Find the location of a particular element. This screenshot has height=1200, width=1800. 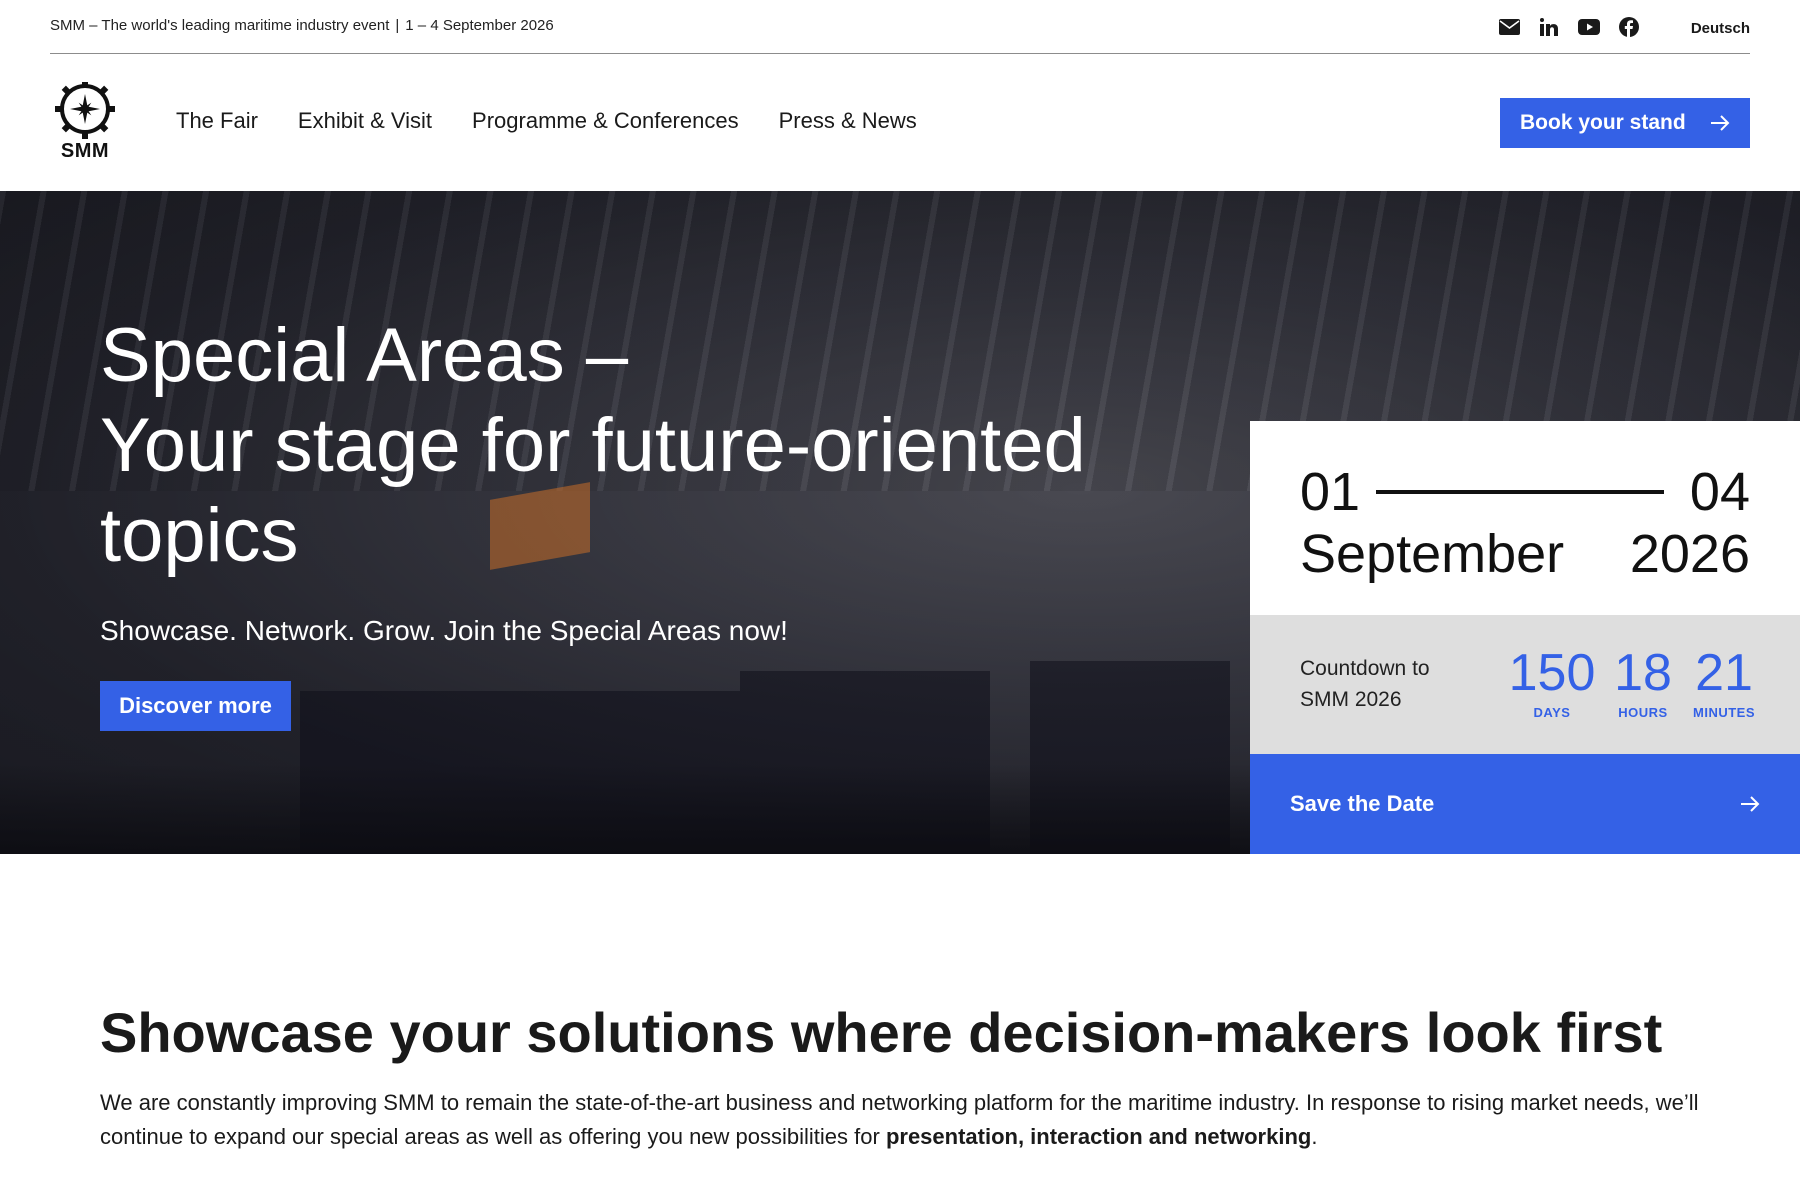

compass-icon is located at coordinates (85, 109).